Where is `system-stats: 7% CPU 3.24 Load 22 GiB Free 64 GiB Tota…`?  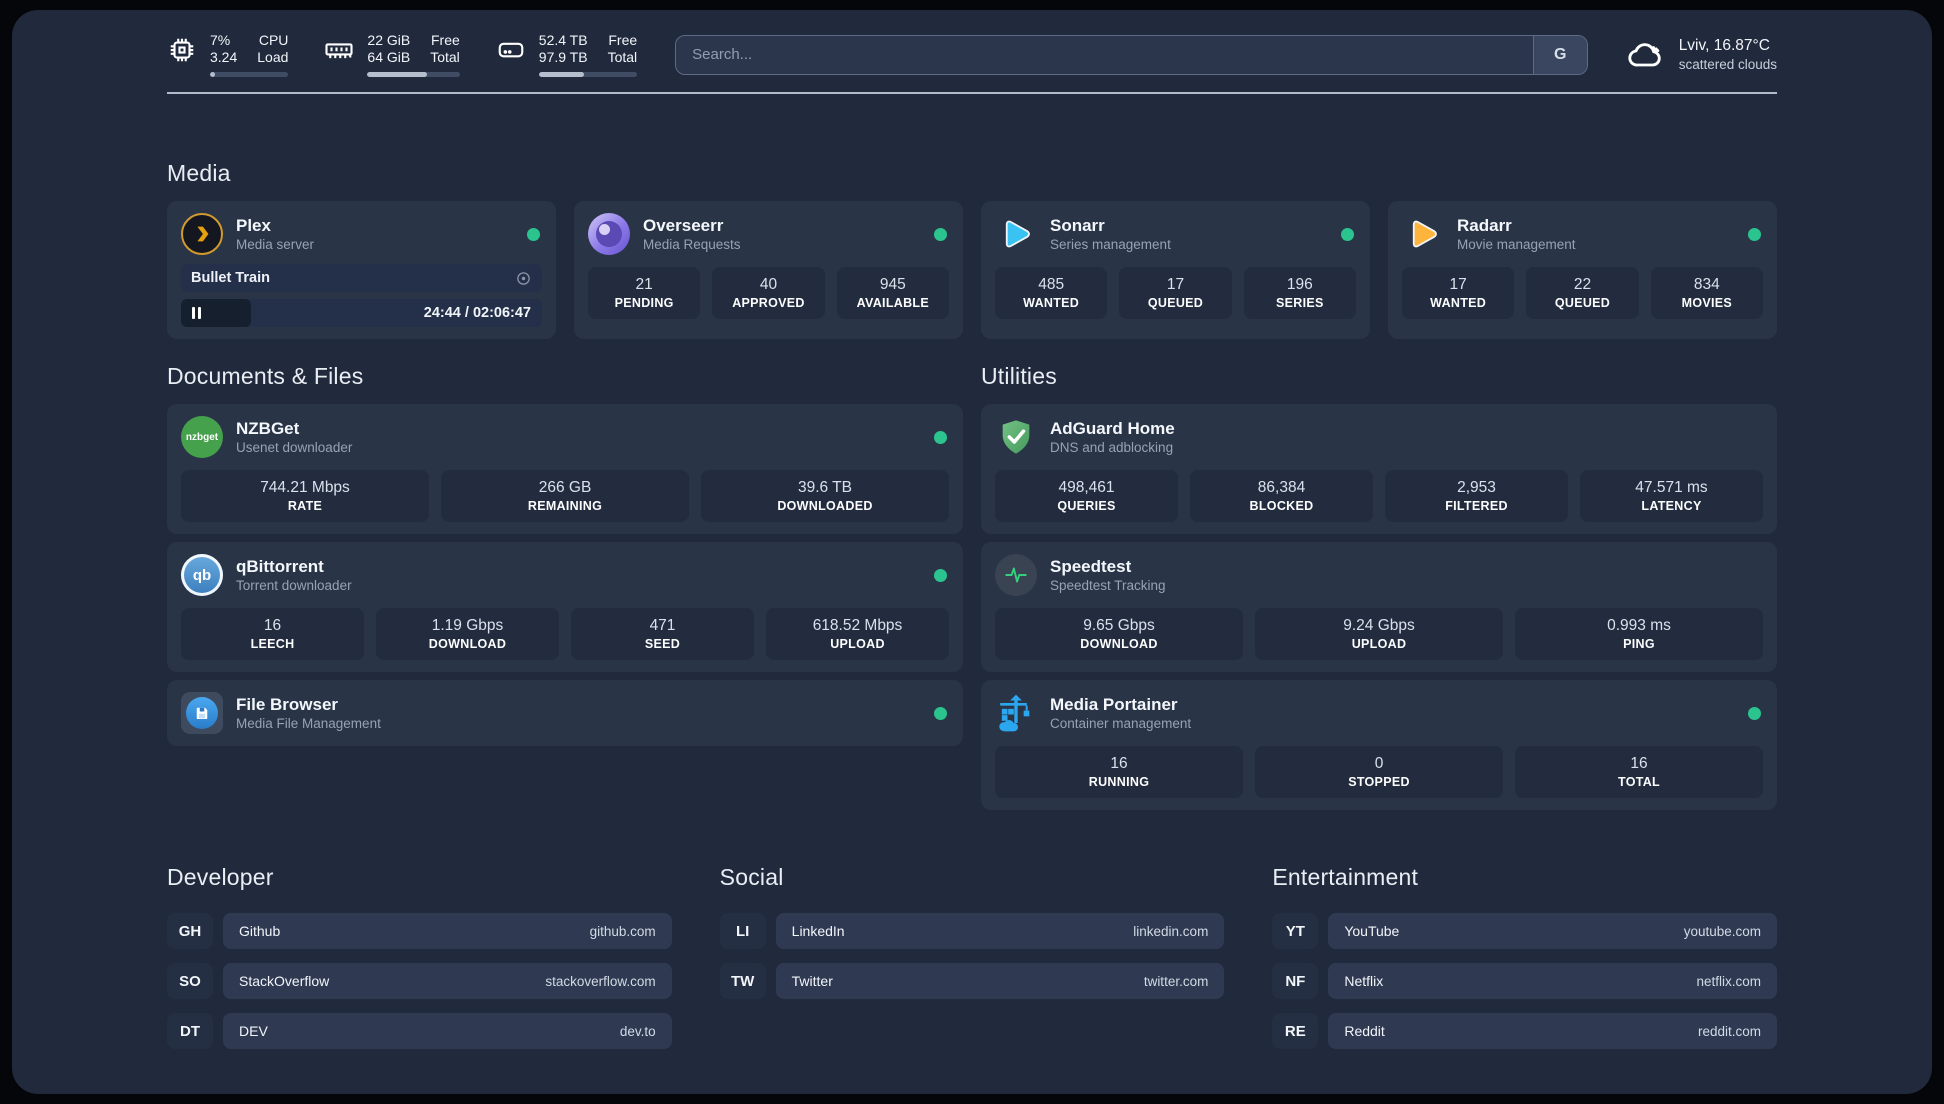
system-stats: 7% CPU 3.24 Load 22 GiB Free 64 GiB Tota… is located at coordinates (402, 54).